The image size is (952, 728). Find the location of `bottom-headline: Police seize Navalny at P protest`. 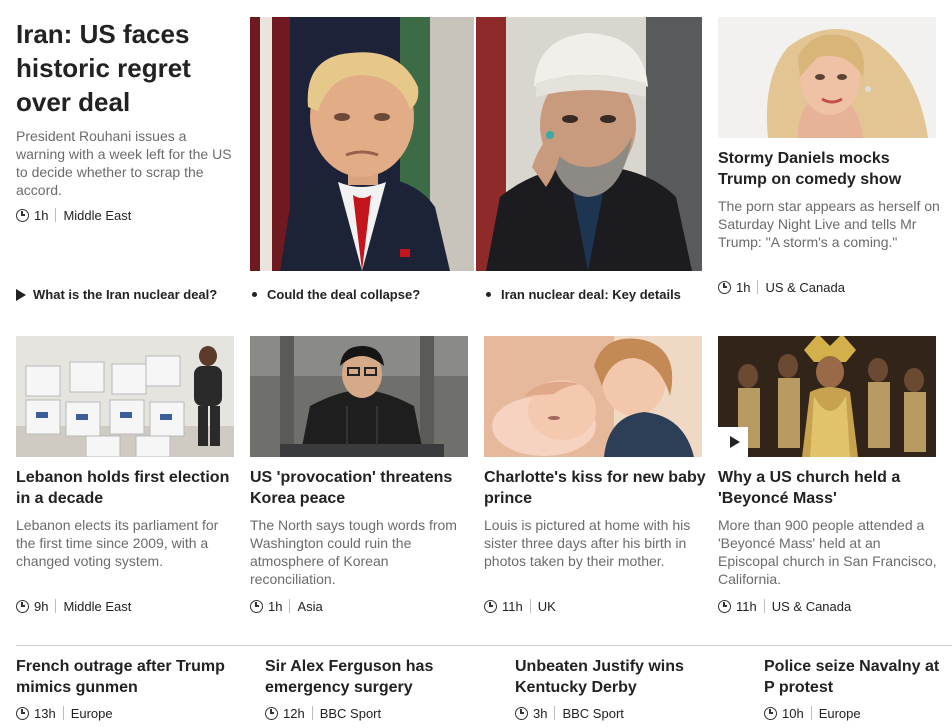

bottom-headline: Police seize Navalny at P protest is located at coordinates (858, 677).